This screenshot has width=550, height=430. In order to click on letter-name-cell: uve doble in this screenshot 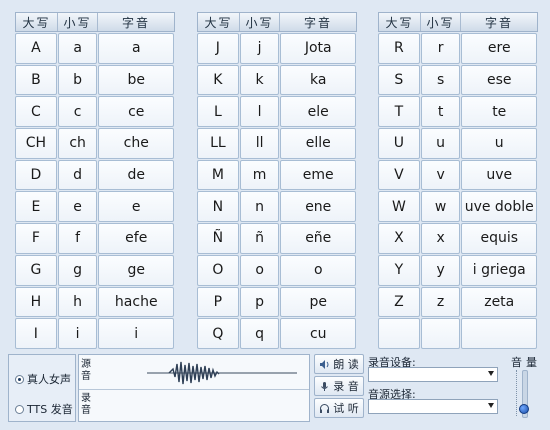, I will do `click(499, 207)`.